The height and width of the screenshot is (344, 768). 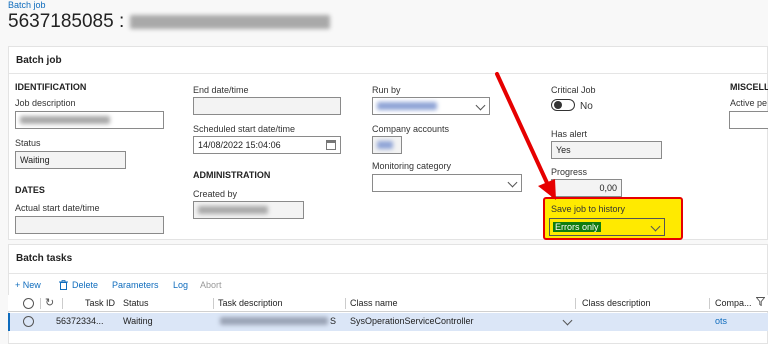 I want to click on filter-icon, so click(x=760, y=303).